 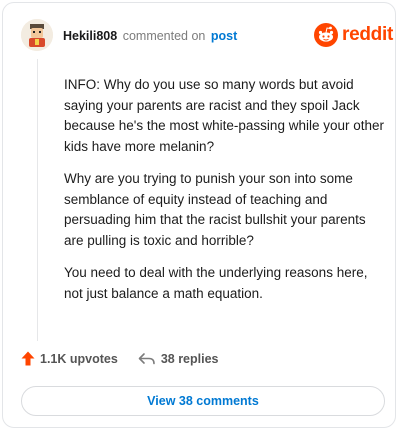 I want to click on reddit-wordmark: reddit, so click(x=367, y=34).